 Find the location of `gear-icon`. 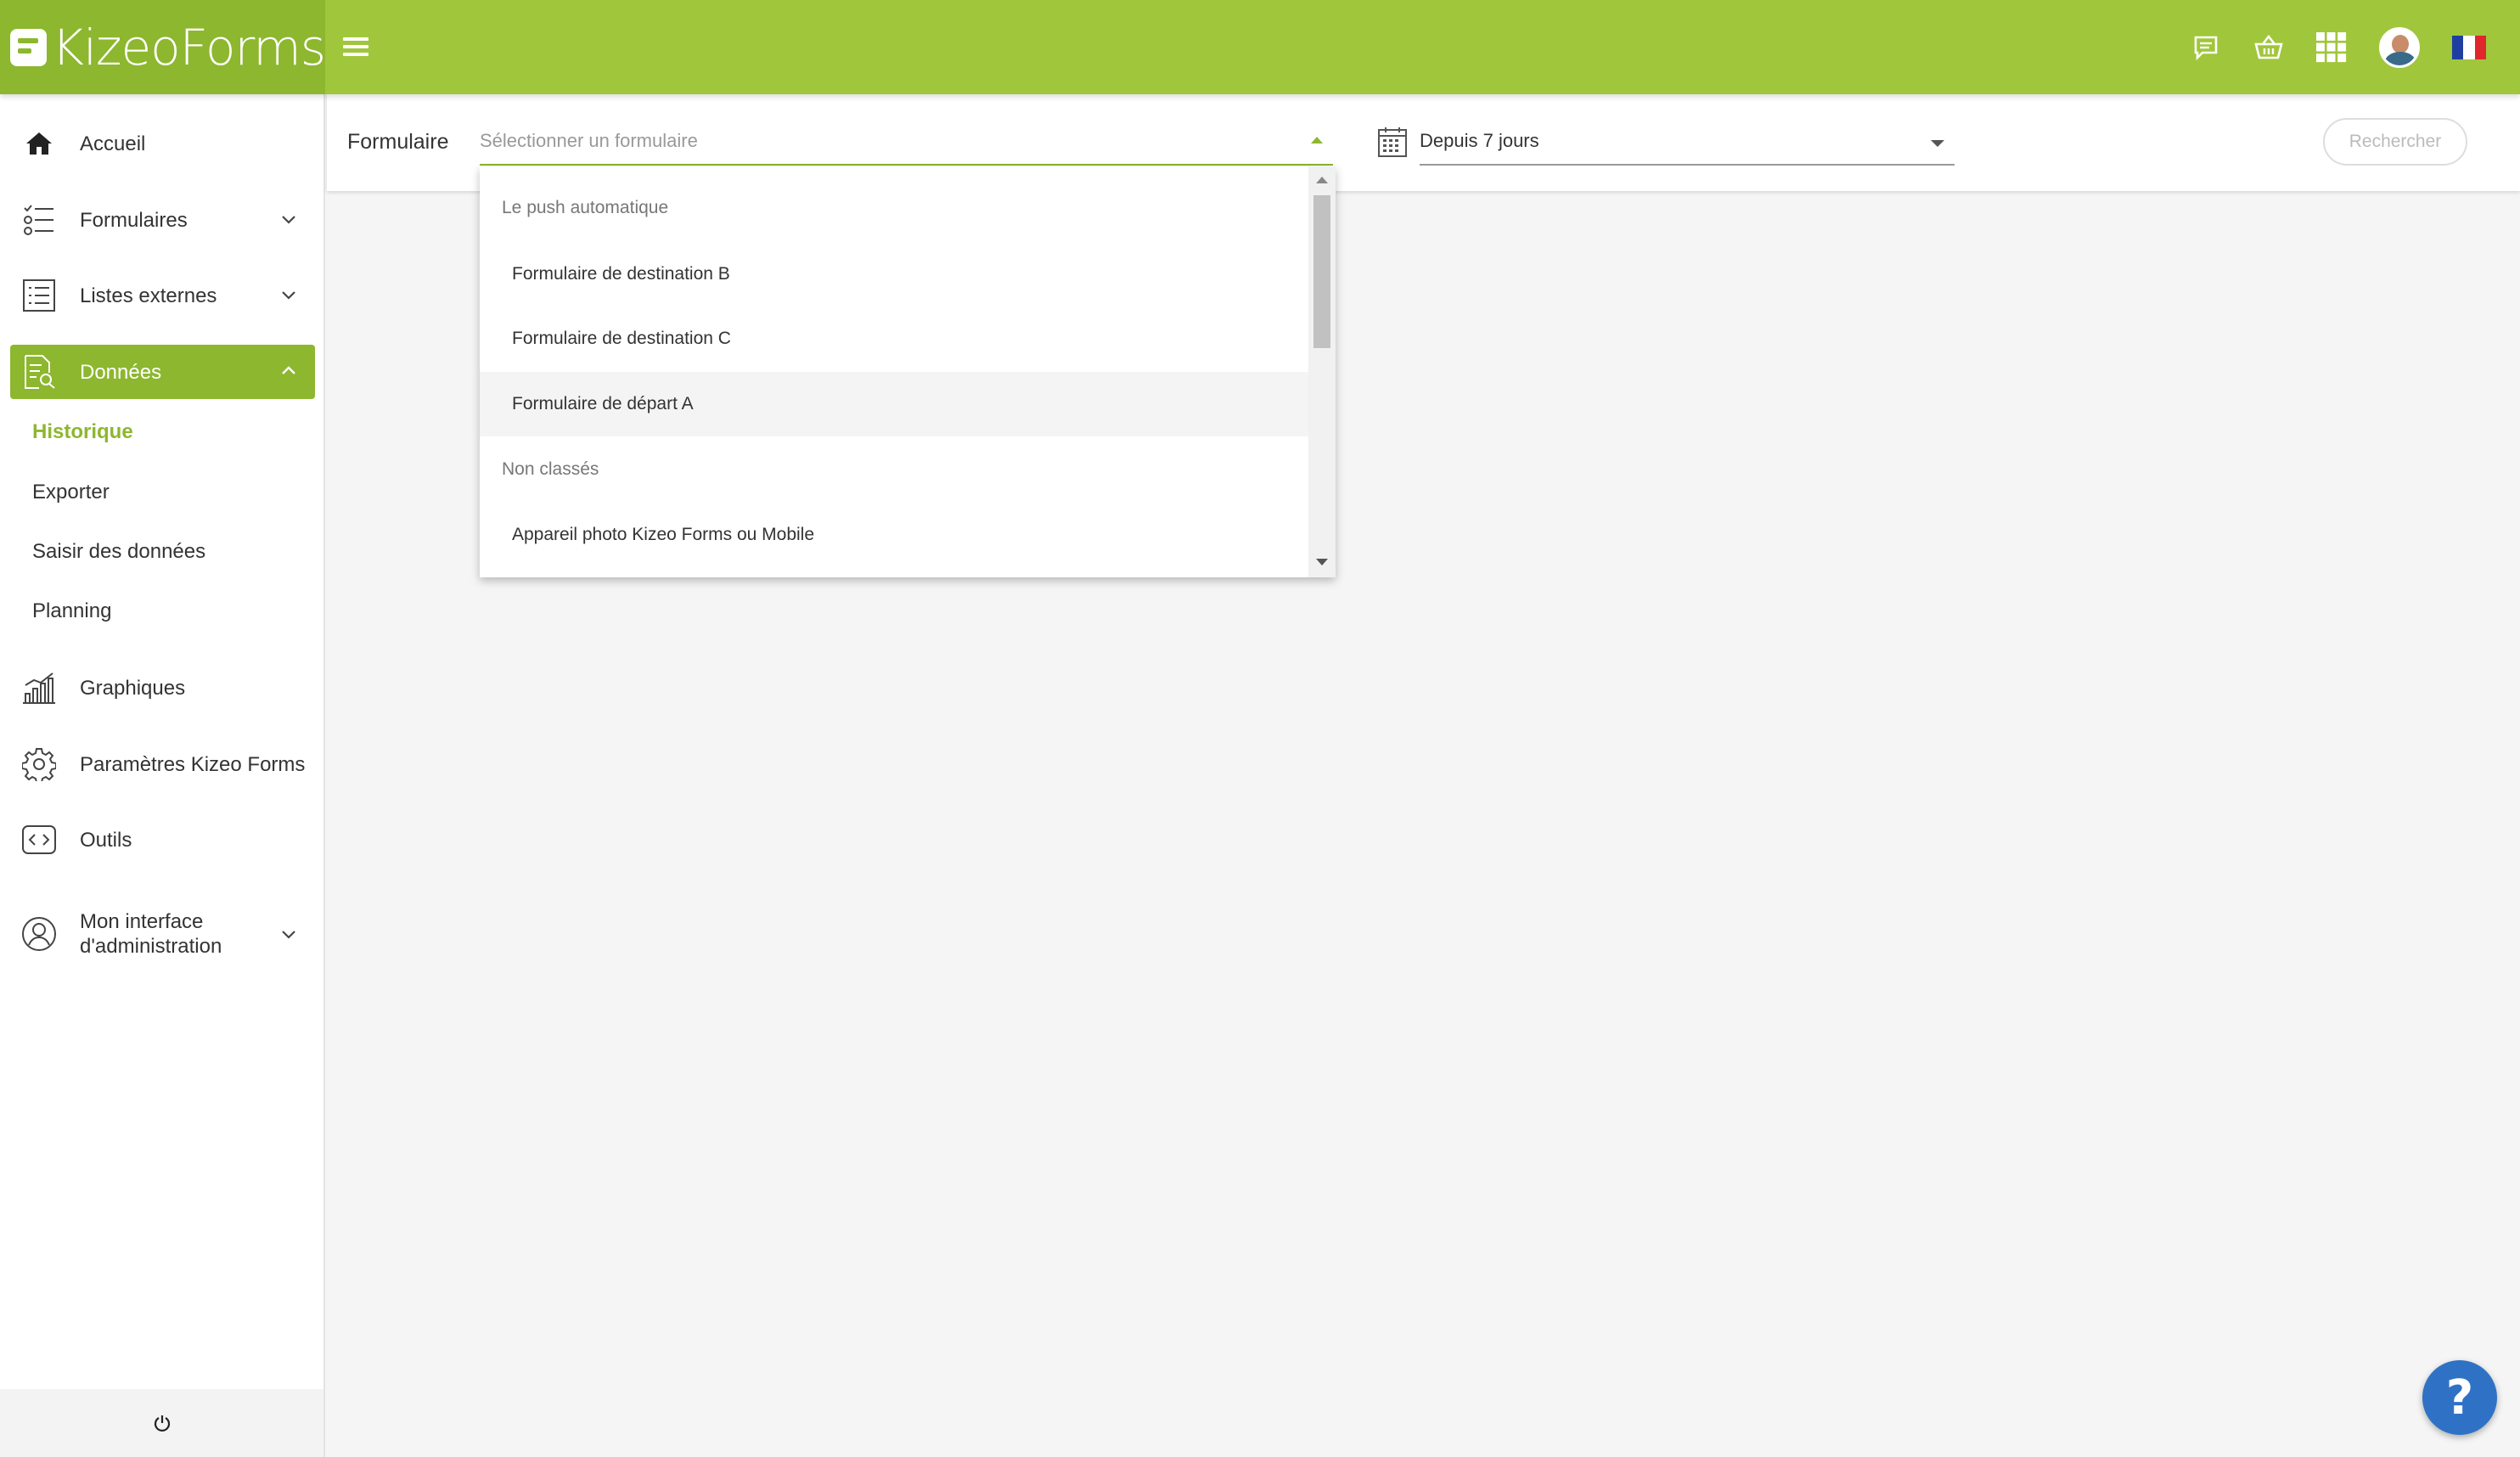

gear-icon is located at coordinates (39, 764).